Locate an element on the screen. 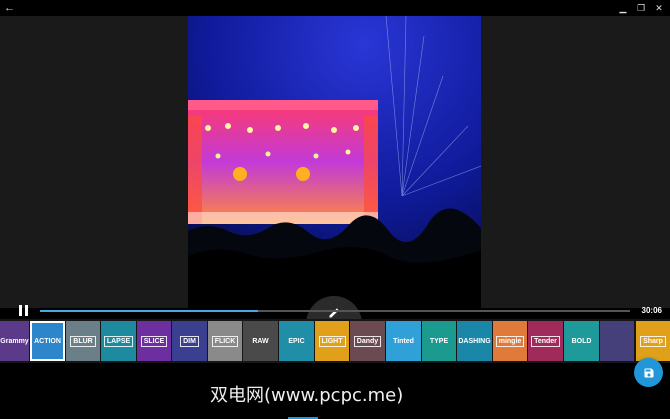 The width and height of the screenshot is (670, 419). pause-button is located at coordinates (24, 310).